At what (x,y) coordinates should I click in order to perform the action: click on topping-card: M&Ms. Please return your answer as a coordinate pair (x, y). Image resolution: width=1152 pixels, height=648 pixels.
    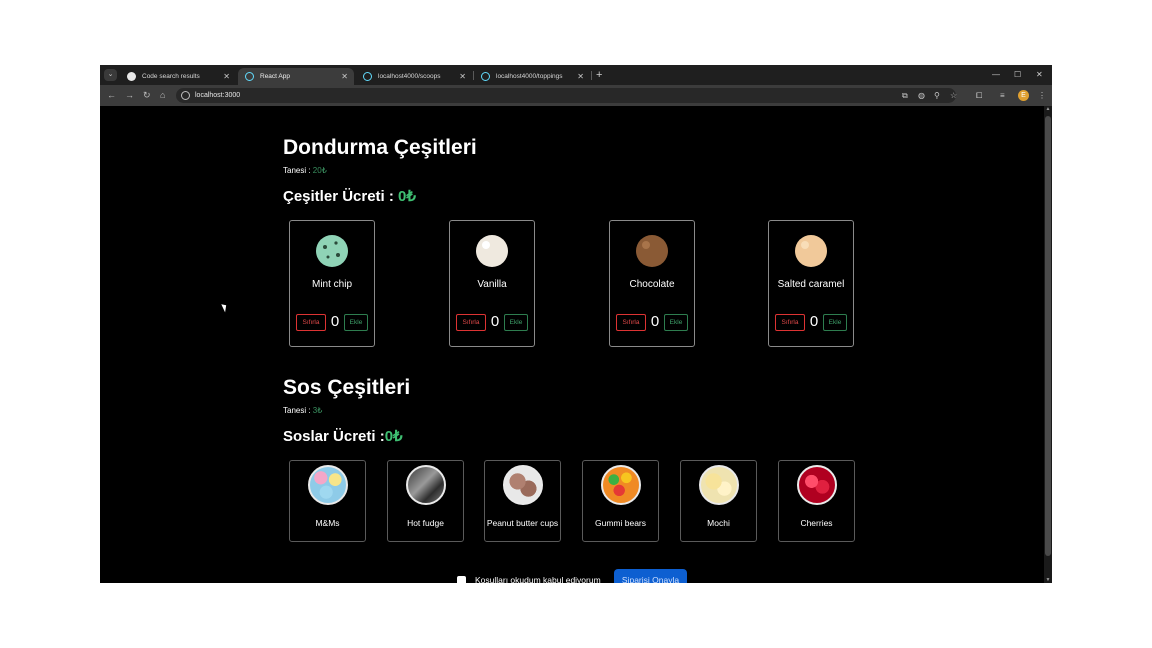
    Looking at the image, I should click on (327, 501).